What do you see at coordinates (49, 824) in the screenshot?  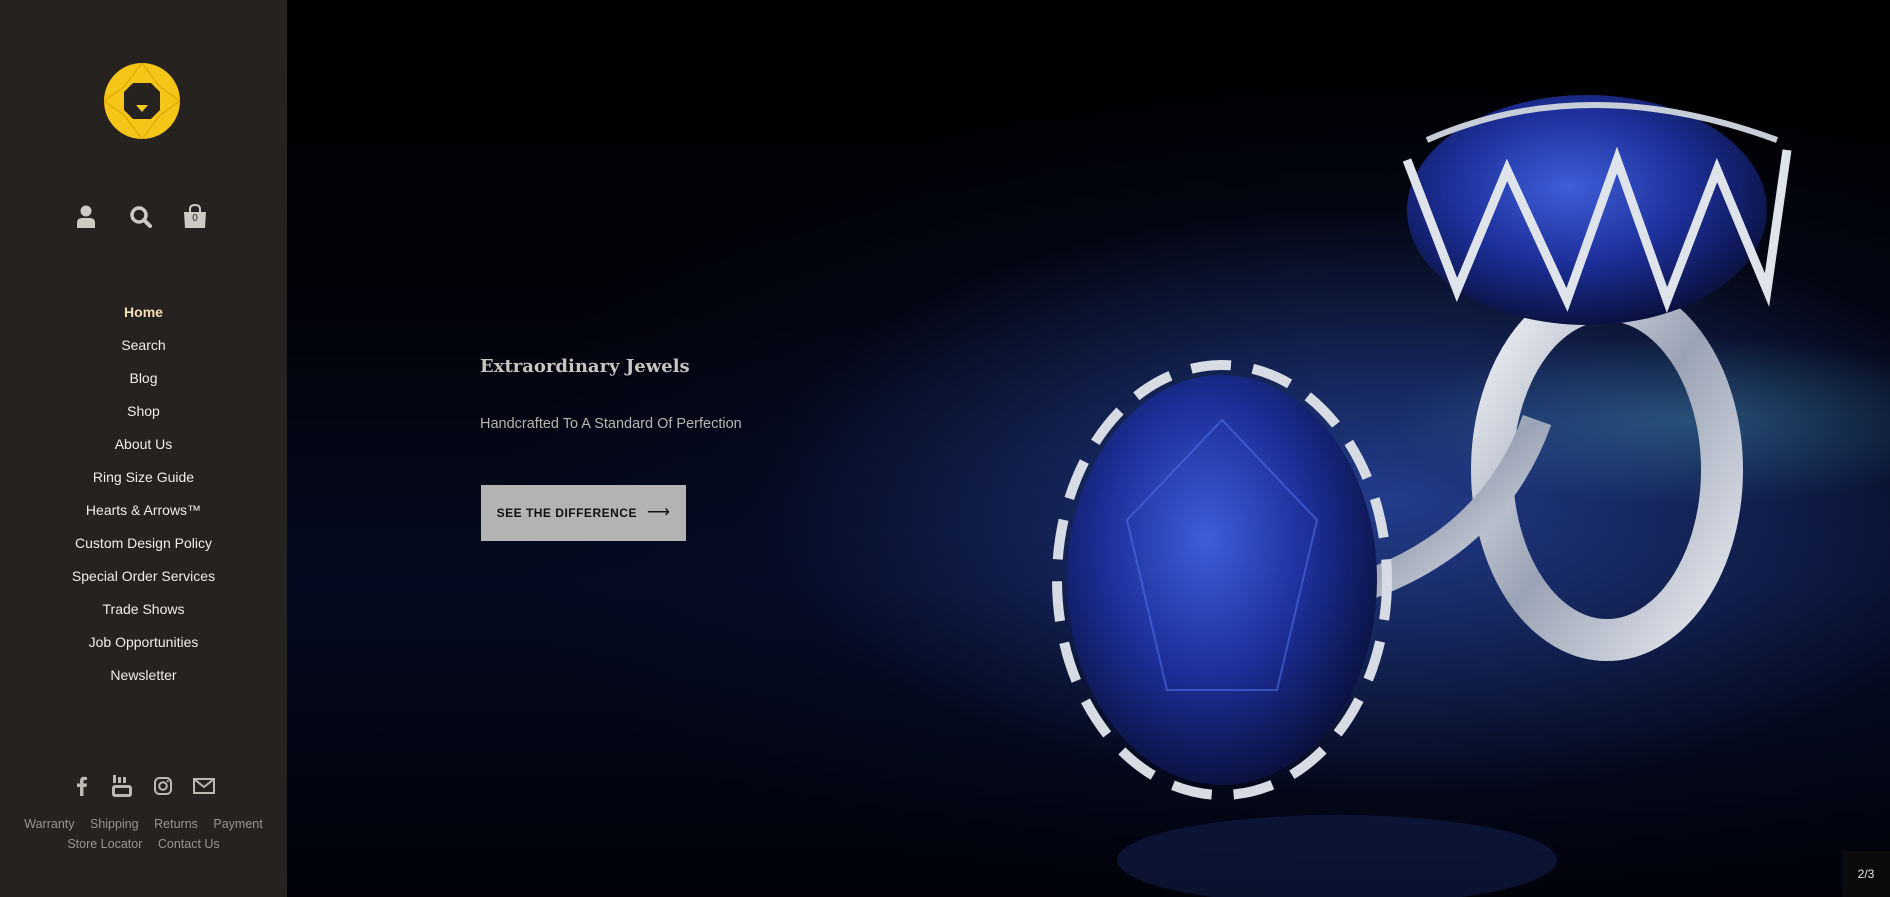 I see `footer-link-warranty: Warranty` at bounding box center [49, 824].